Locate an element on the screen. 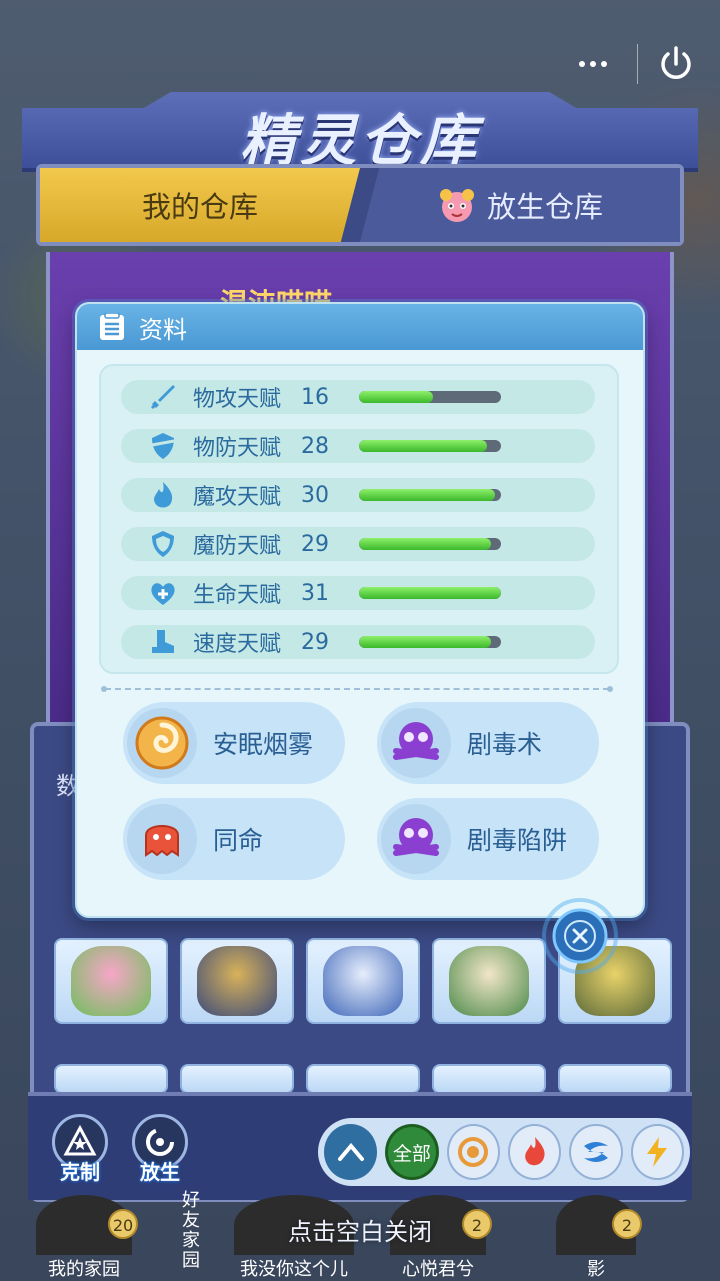 Image resolution: width=720 pixels, height=1281 pixels. filter-water-button is located at coordinates (596, 1152).